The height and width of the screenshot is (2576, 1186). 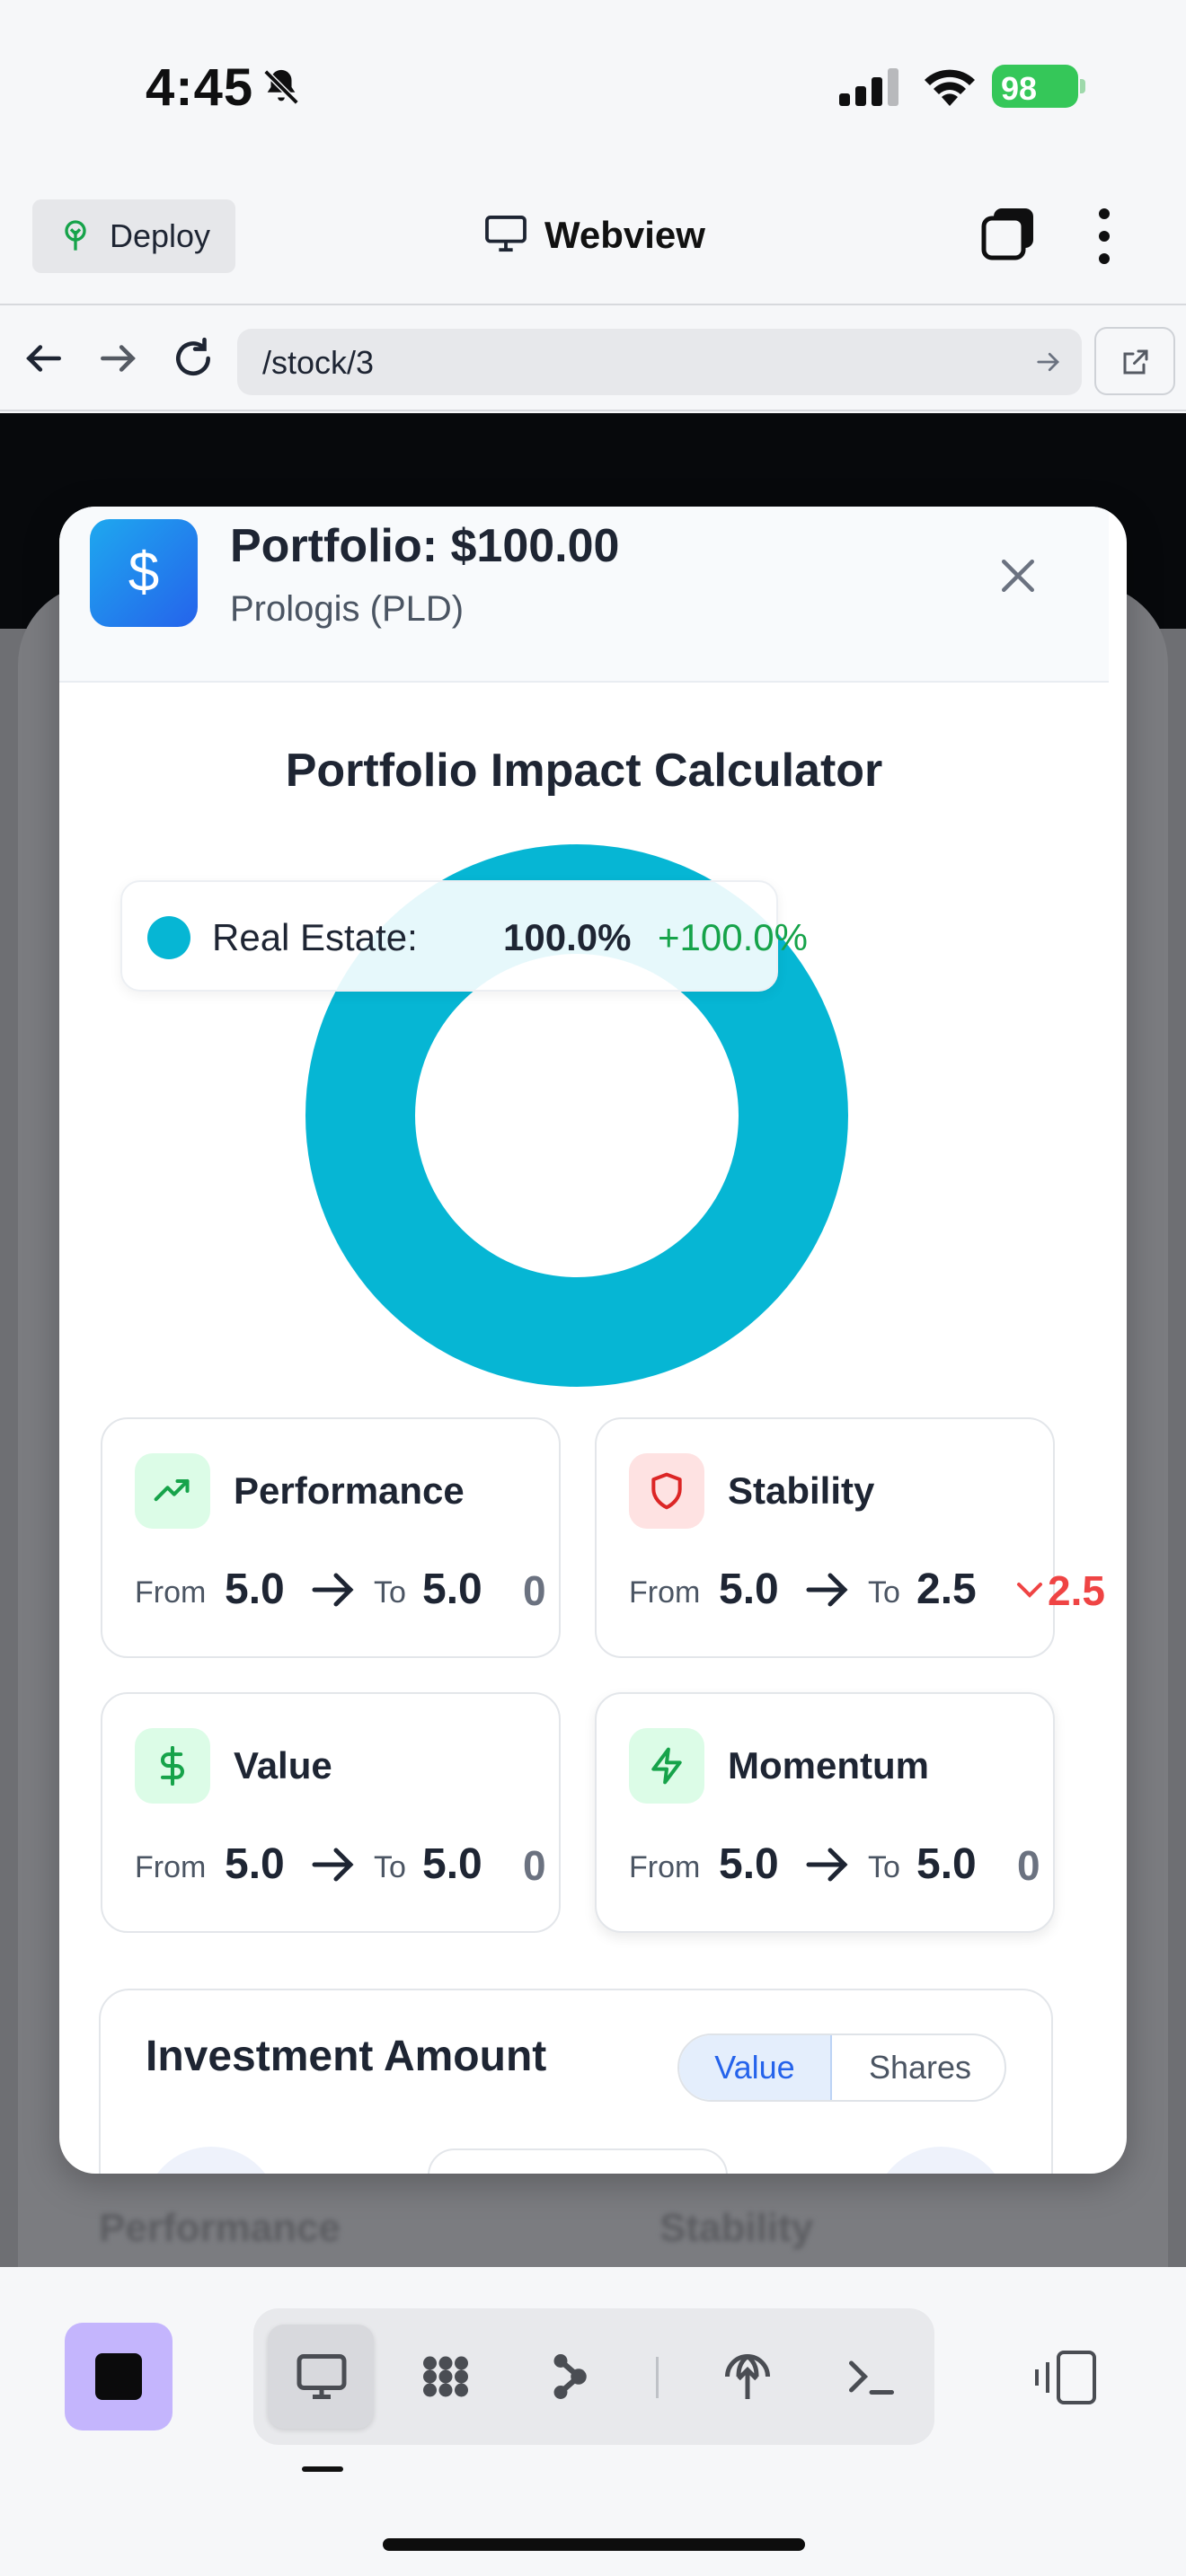 What do you see at coordinates (117, 358) in the screenshot?
I see `forward-arrow-icon` at bounding box center [117, 358].